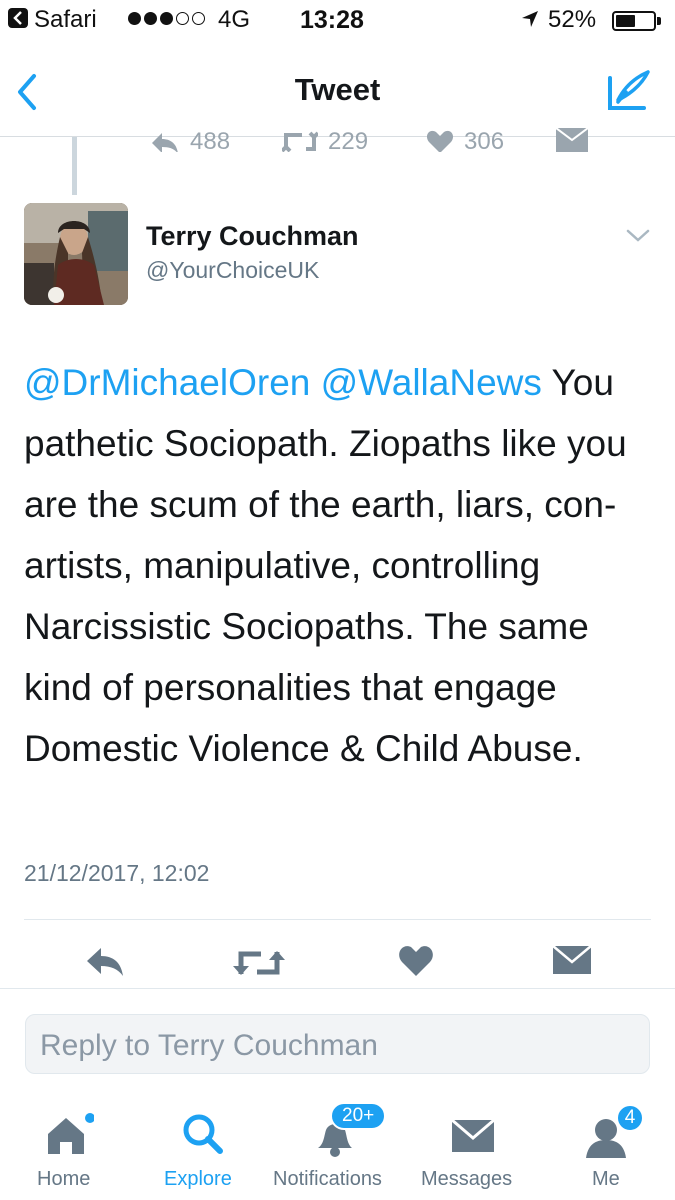  I want to click on network-type: 4G, so click(234, 19).